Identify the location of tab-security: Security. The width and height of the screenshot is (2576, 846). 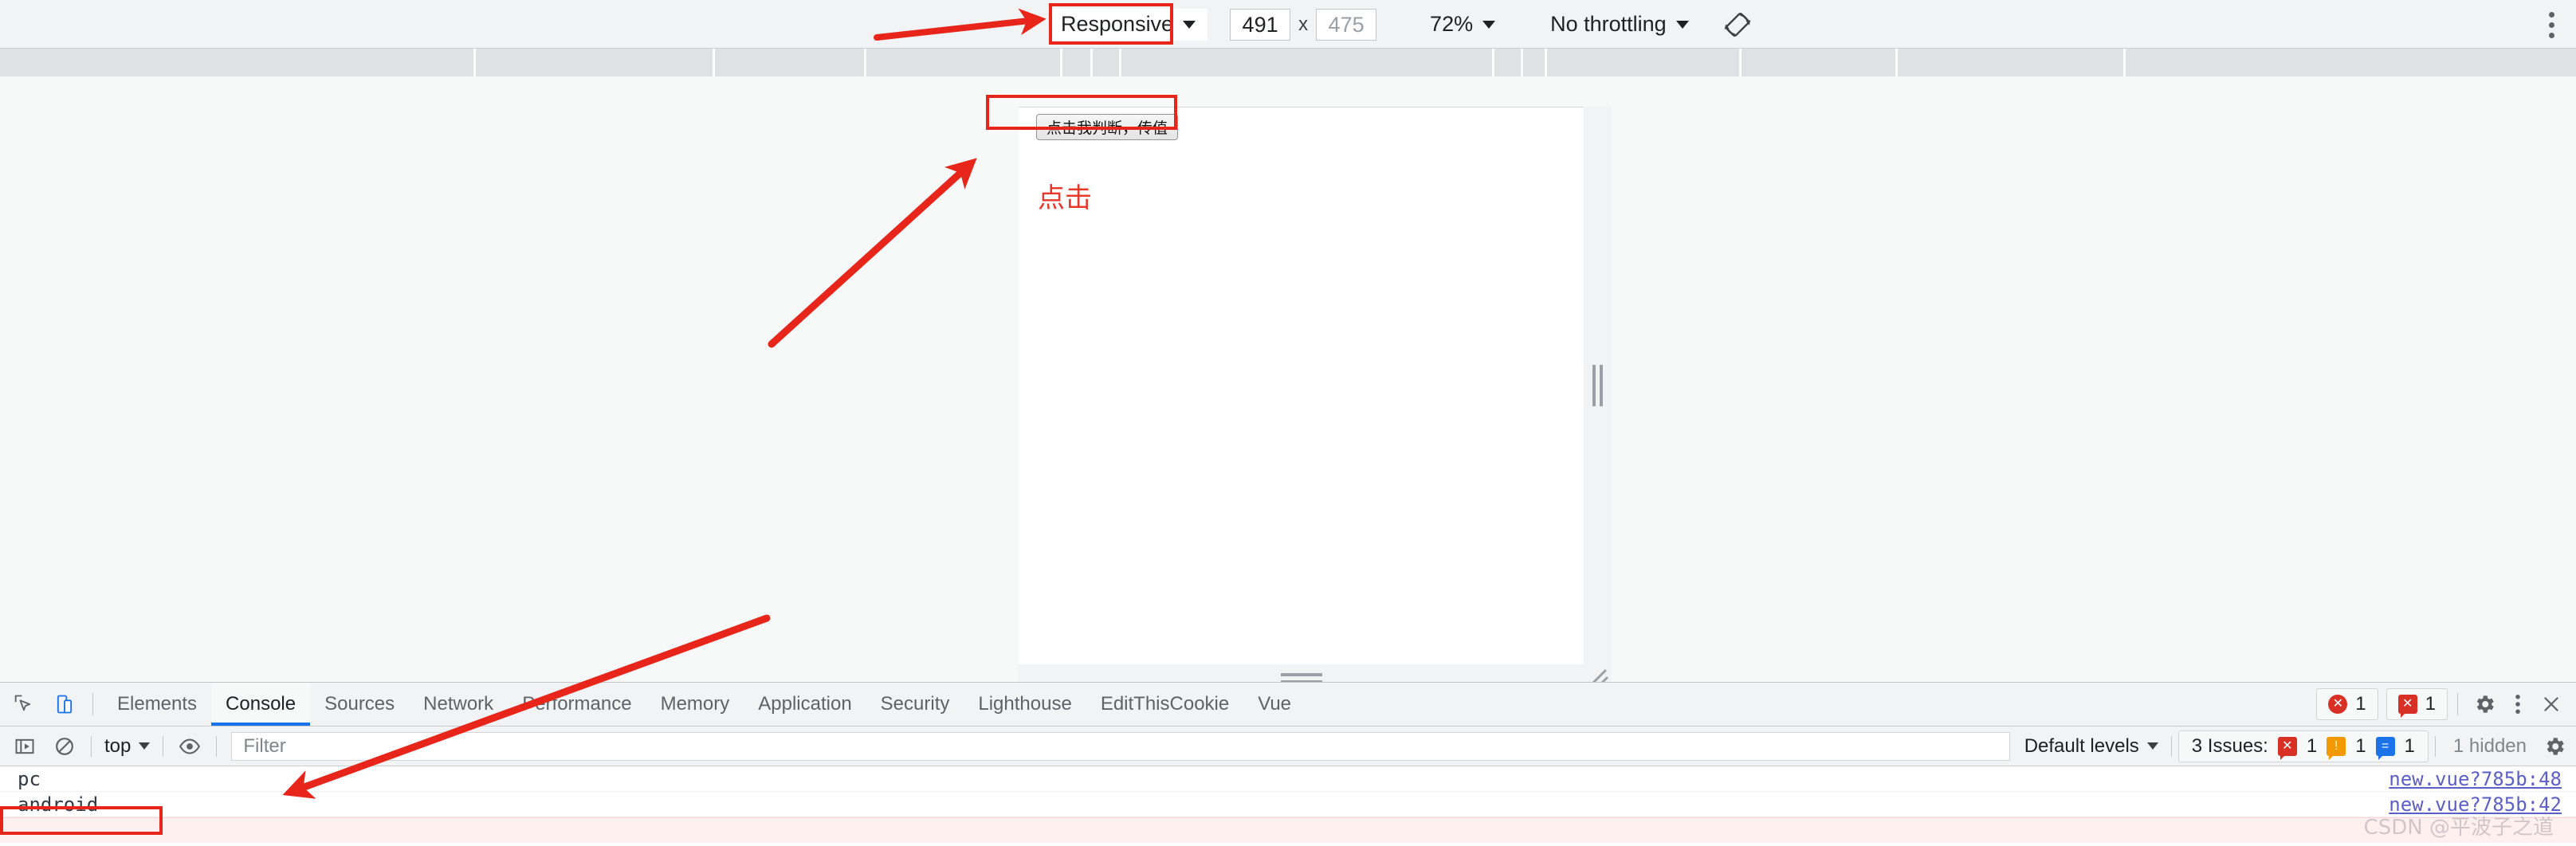
(915, 704).